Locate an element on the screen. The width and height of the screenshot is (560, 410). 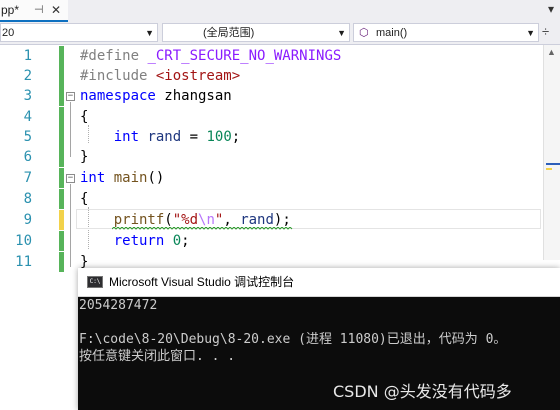
code-line-8: { is located at coordinates (84, 199).